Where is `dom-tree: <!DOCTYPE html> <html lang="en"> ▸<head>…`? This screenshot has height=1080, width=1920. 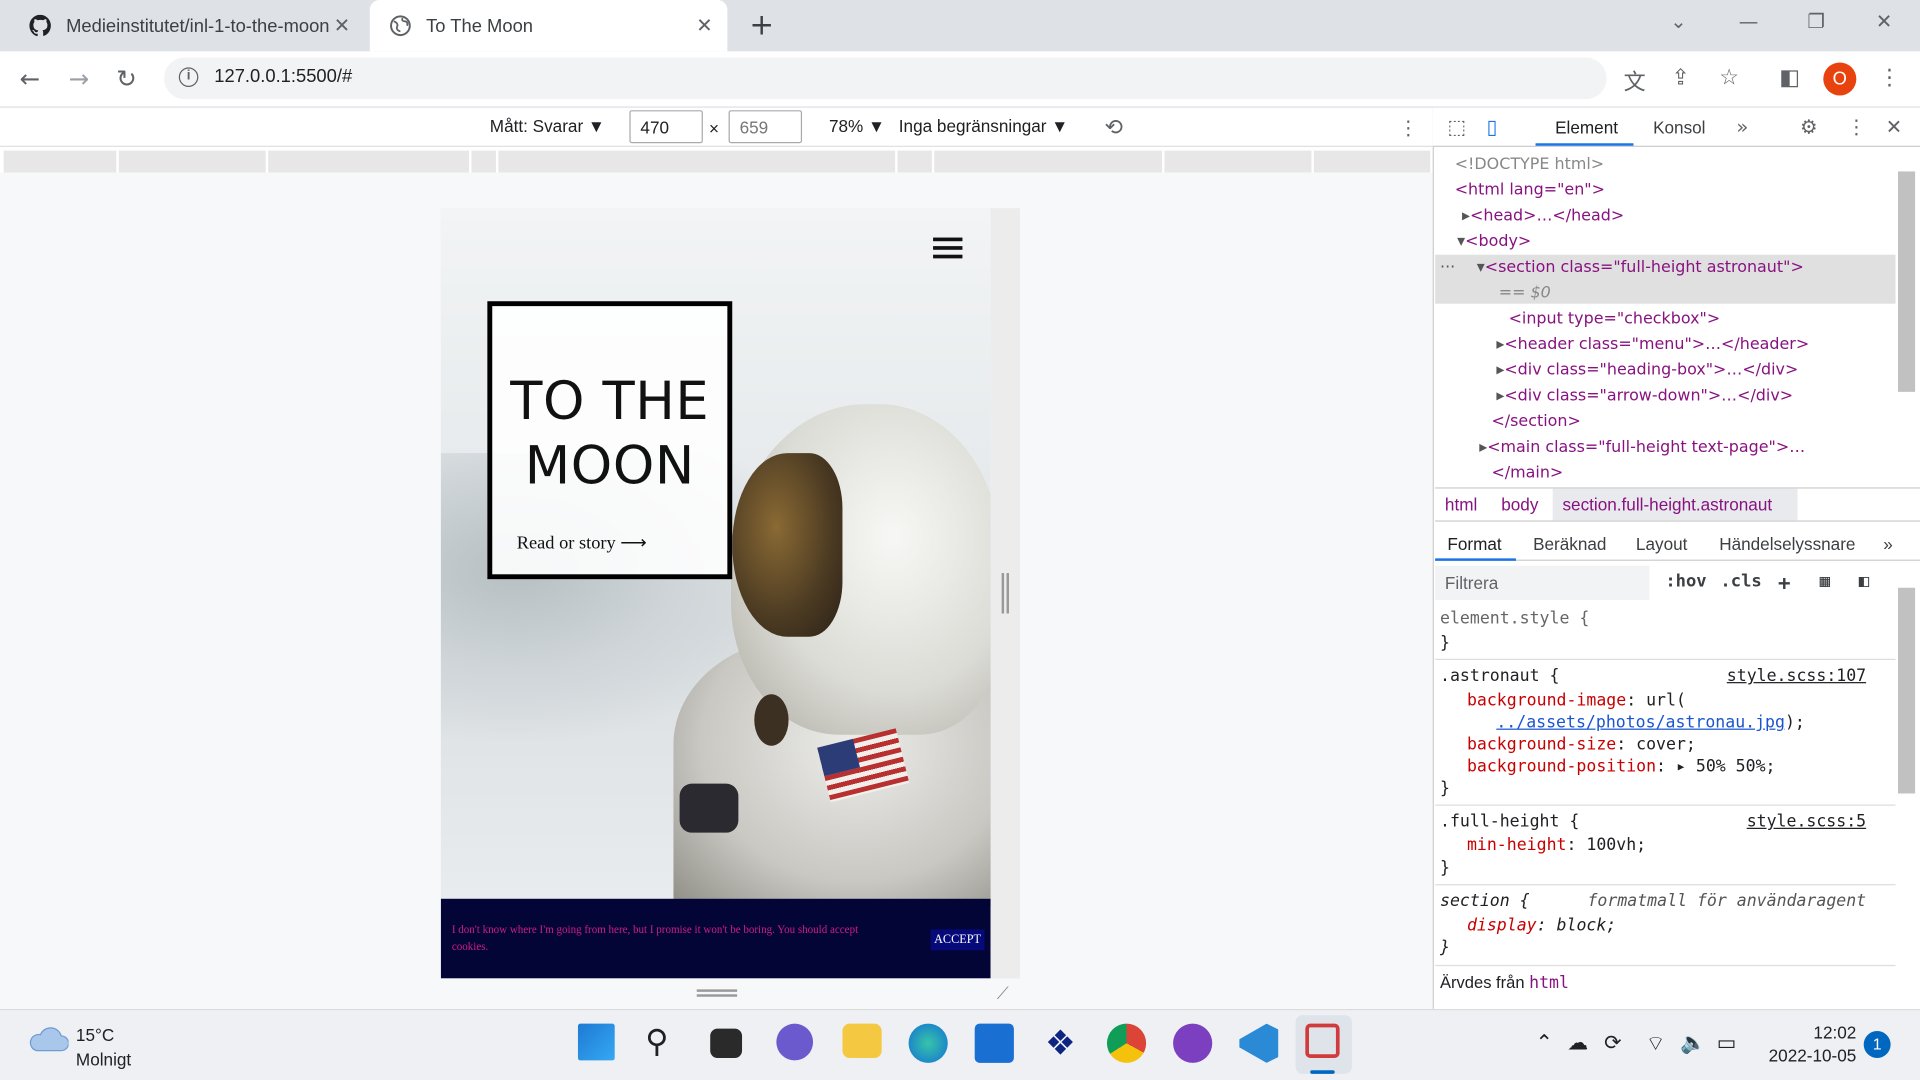 dom-tree: <!DOCTYPE html> <html lang="en"> ▸<head>… is located at coordinates (1665, 317).